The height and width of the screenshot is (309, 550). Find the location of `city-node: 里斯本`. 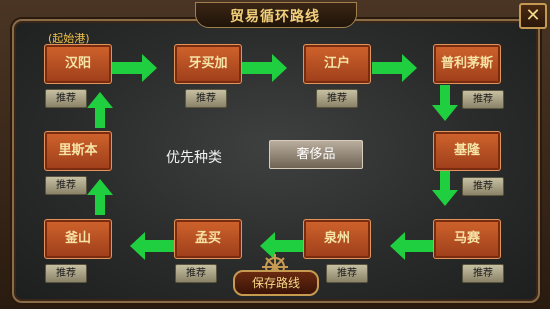

city-node: 里斯本 is located at coordinates (78, 151).